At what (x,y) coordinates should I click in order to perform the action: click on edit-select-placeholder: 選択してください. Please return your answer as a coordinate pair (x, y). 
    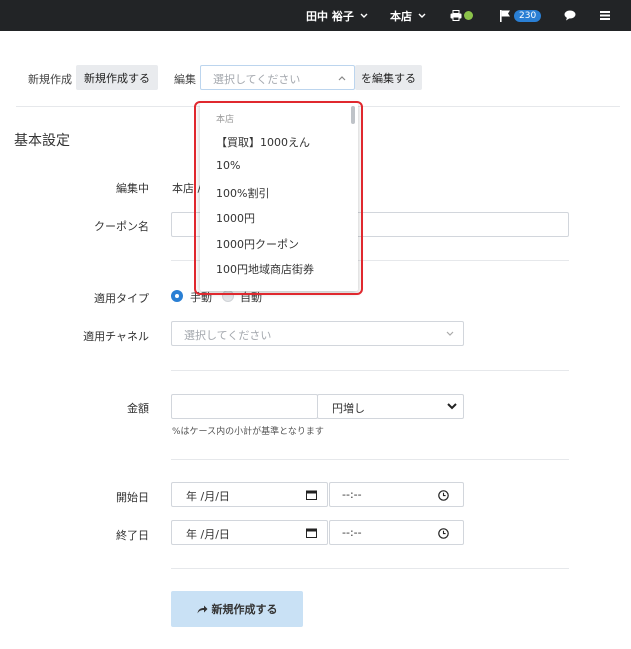
    Looking at the image, I should click on (257, 79).